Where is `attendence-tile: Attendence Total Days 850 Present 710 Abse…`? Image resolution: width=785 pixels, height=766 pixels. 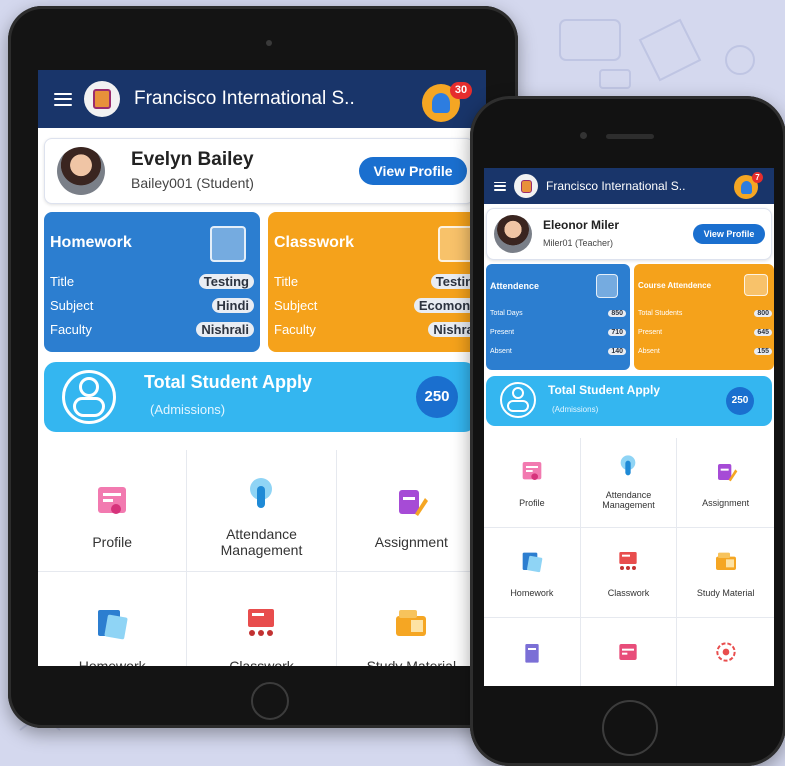 attendence-tile: Attendence Total Days 850 Present 710 Abse… is located at coordinates (558, 317).